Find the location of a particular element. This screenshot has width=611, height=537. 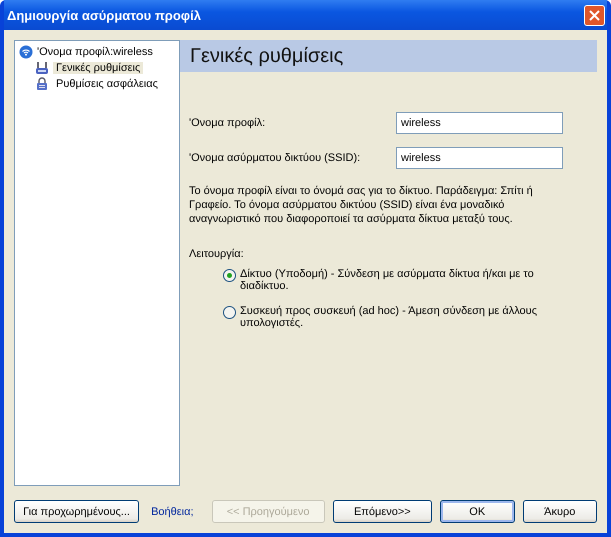

field-label: 'Ονομα προφίλ: is located at coordinates (227, 123).